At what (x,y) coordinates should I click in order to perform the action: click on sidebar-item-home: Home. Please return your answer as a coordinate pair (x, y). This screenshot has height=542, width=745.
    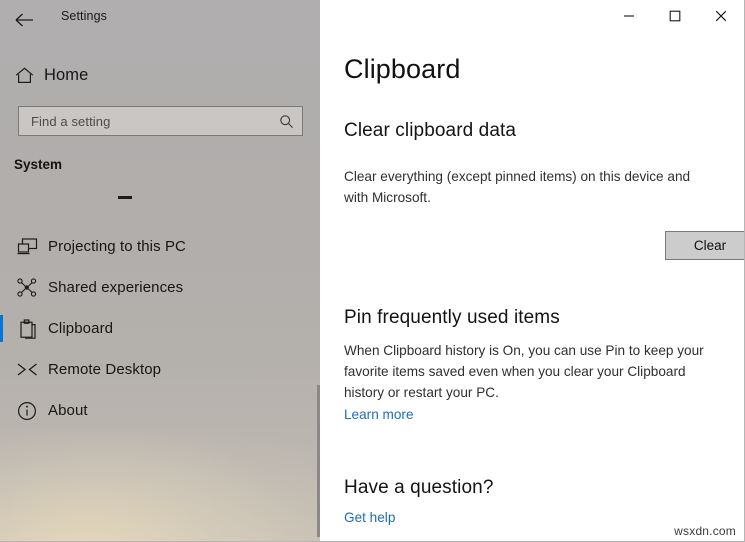
    Looking at the image, I should click on (160, 75).